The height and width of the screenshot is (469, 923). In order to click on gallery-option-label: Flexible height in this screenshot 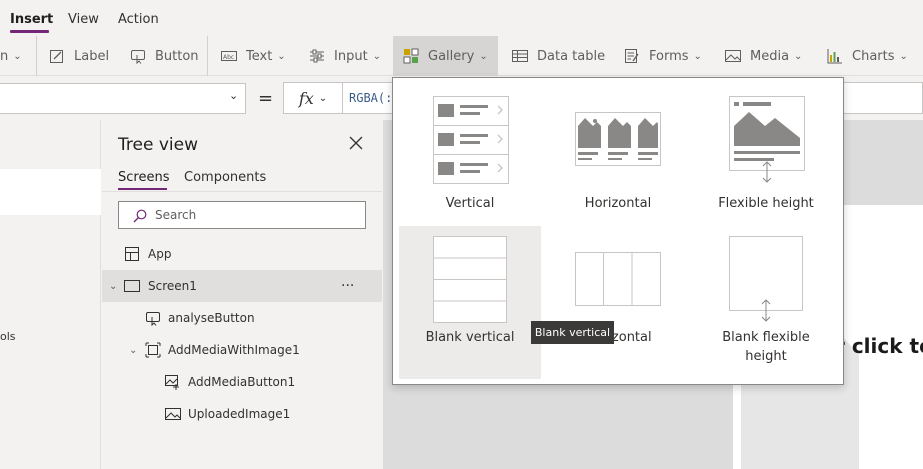, I will do `click(766, 203)`.